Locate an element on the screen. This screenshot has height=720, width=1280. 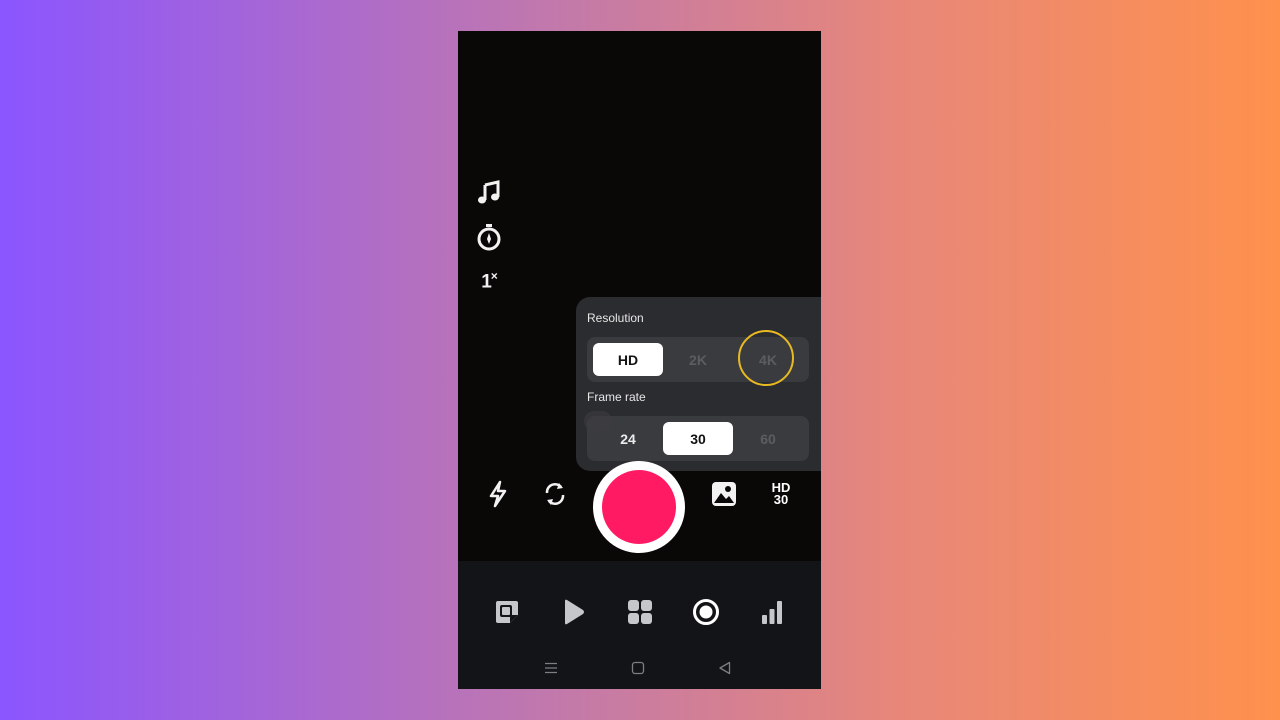
sticker-icon is located at coordinates (507, 612).